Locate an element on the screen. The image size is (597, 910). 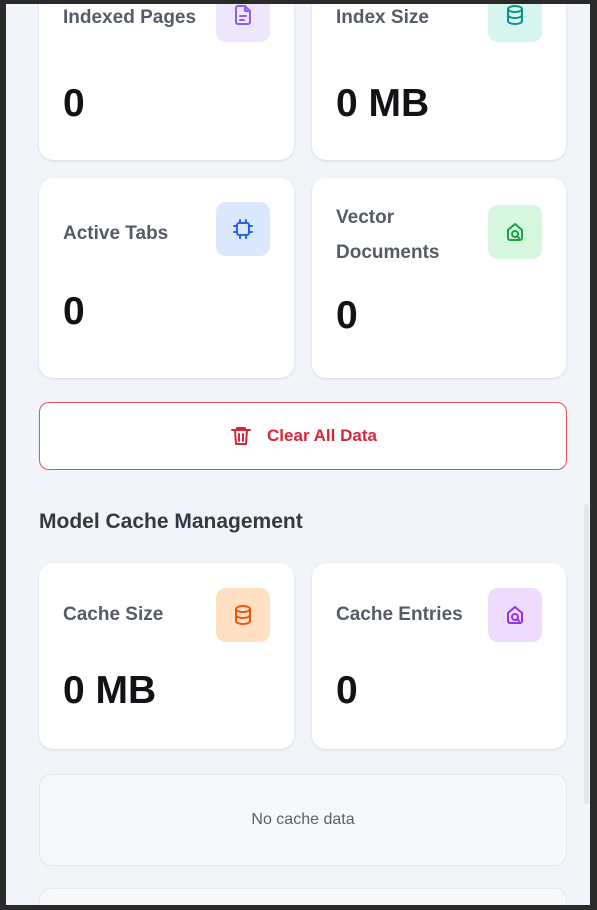
stat-label: Vector Documents is located at coordinates (388, 235).